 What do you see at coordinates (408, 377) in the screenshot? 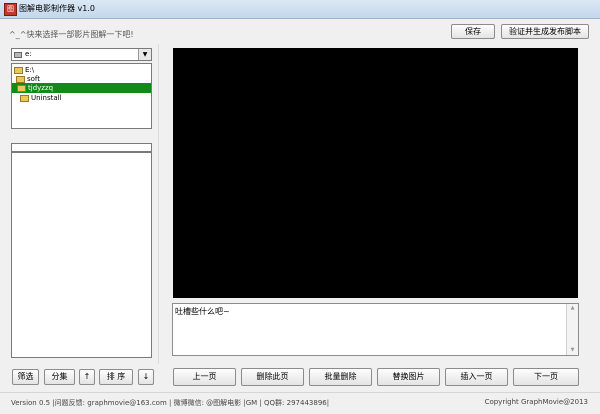
I see `replace-image-button: 替换图片` at bounding box center [408, 377].